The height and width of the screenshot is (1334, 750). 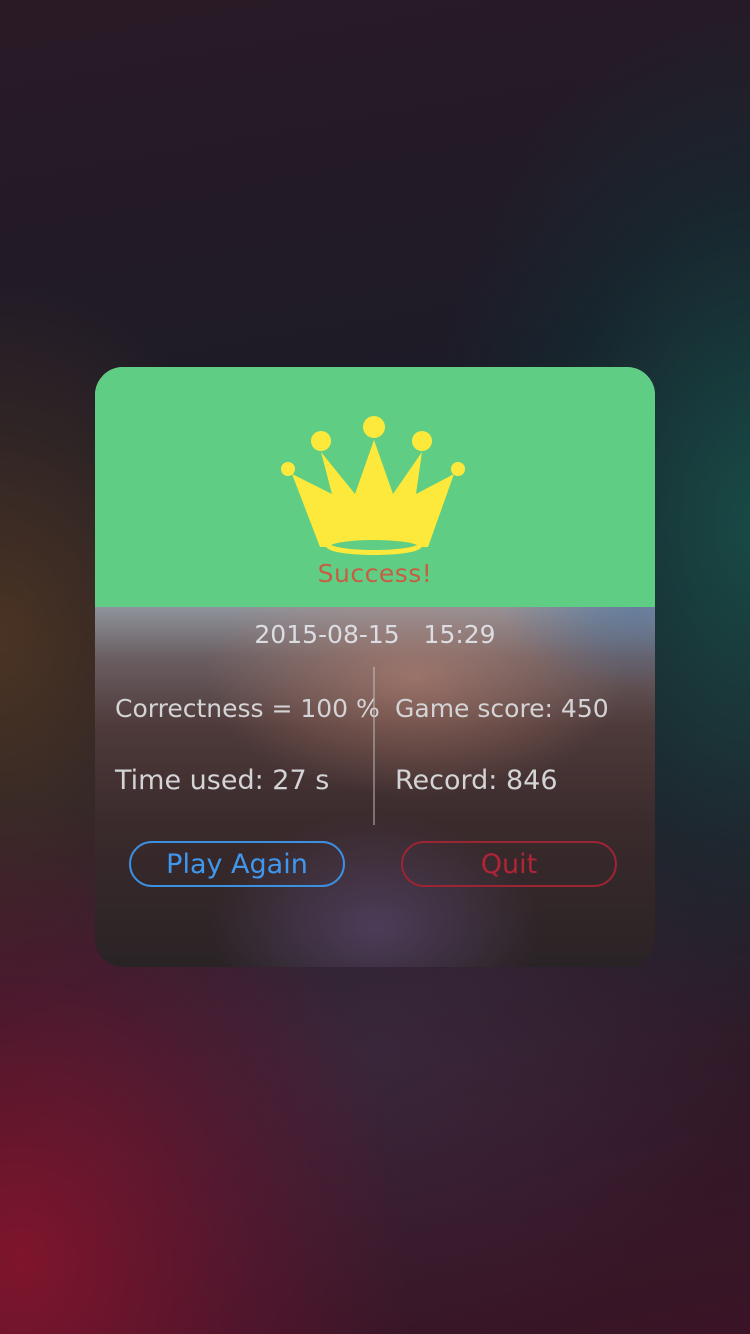 What do you see at coordinates (509, 864) in the screenshot?
I see `quit-button: Quit` at bounding box center [509, 864].